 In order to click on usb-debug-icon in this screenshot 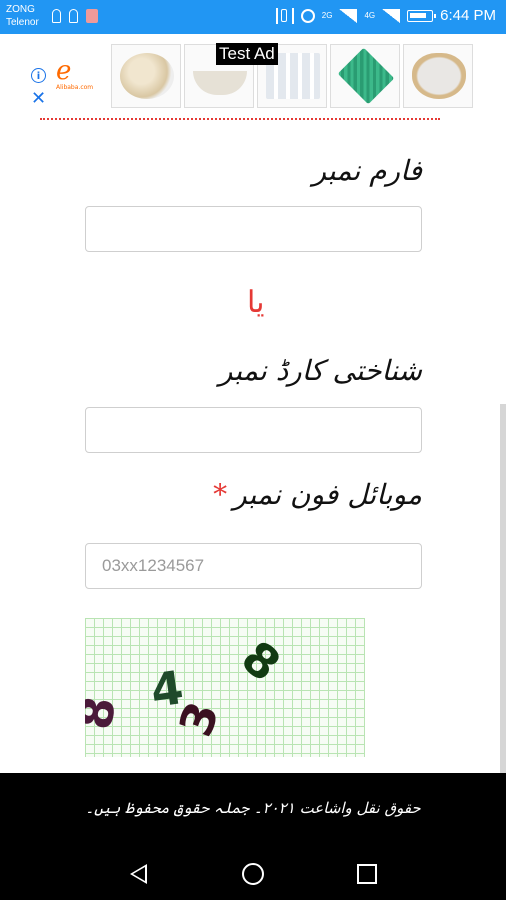, I will do `click(73, 16)`.